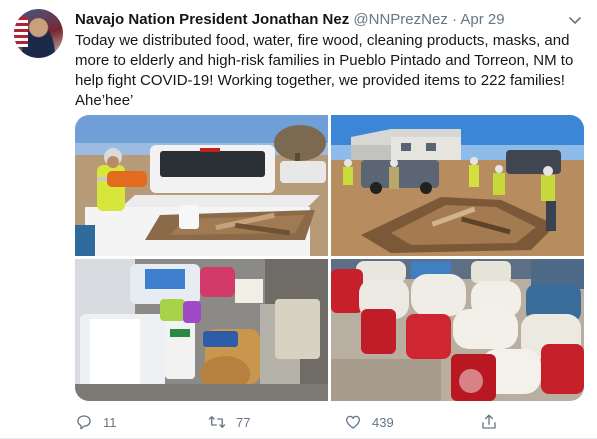  What do you see at coordinates (575, 20) in the screenshot?
I see `chevron-down-icon` at bounding box center [575, 20].